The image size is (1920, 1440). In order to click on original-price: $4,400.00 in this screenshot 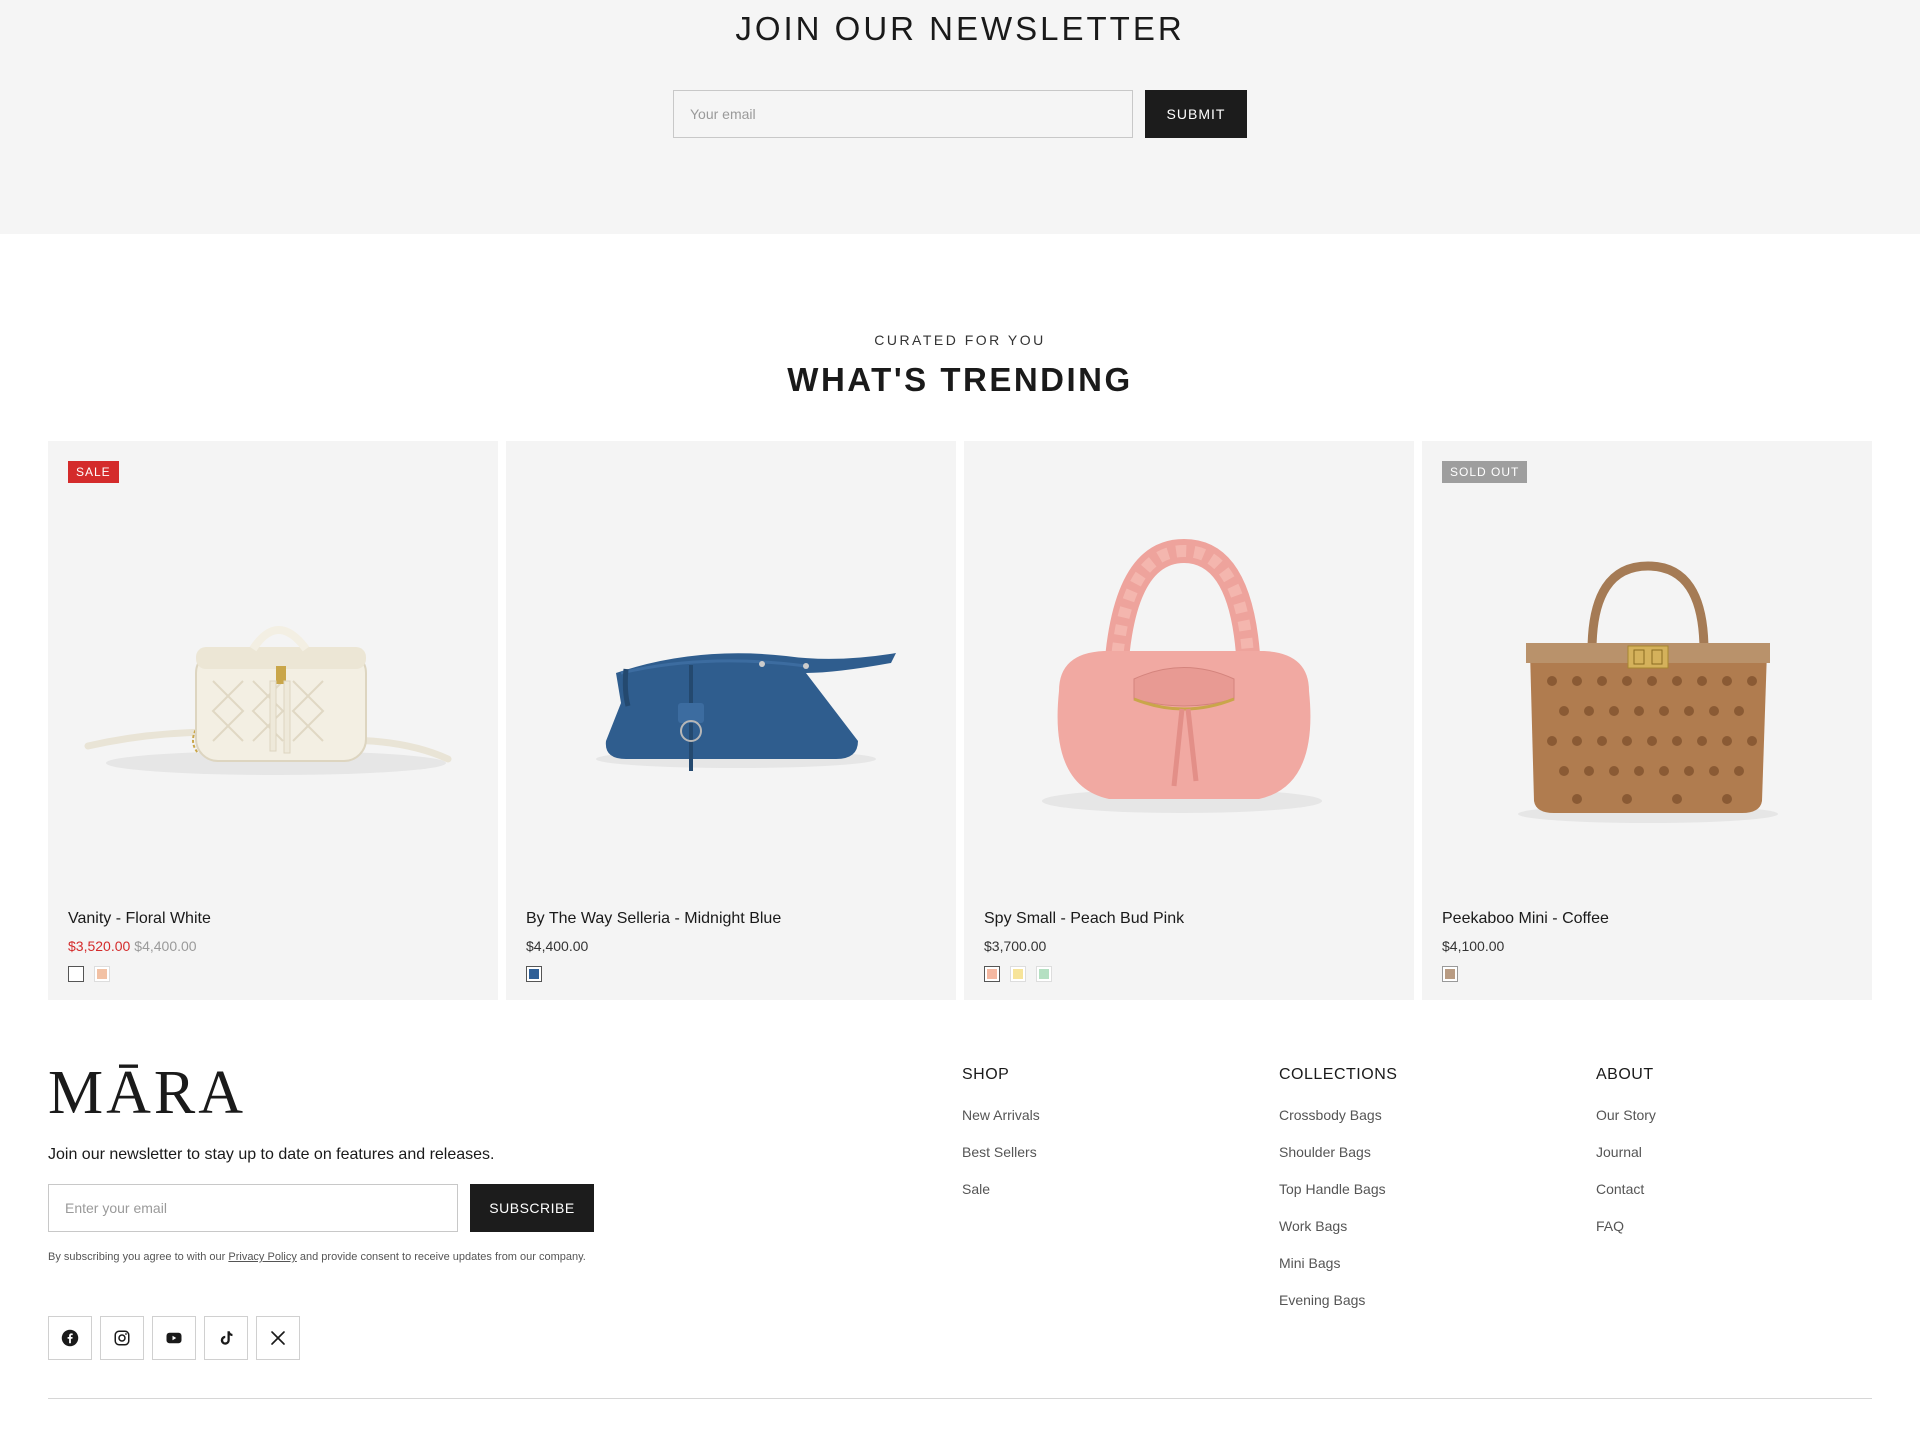, I will do `click(165, 946)`.